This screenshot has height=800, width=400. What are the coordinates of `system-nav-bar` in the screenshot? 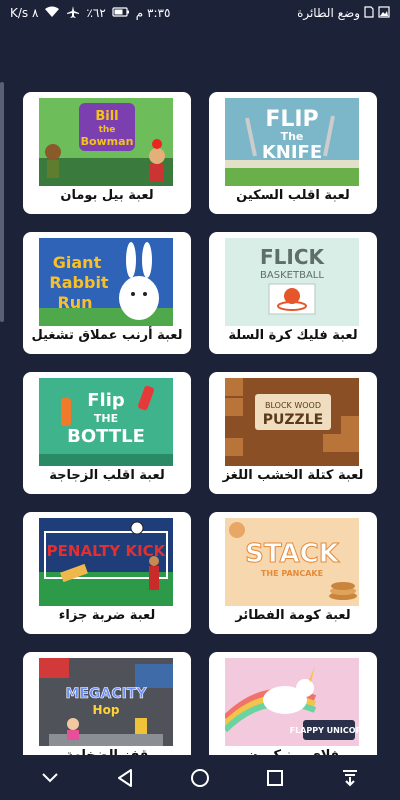 It's located at (200, 777).